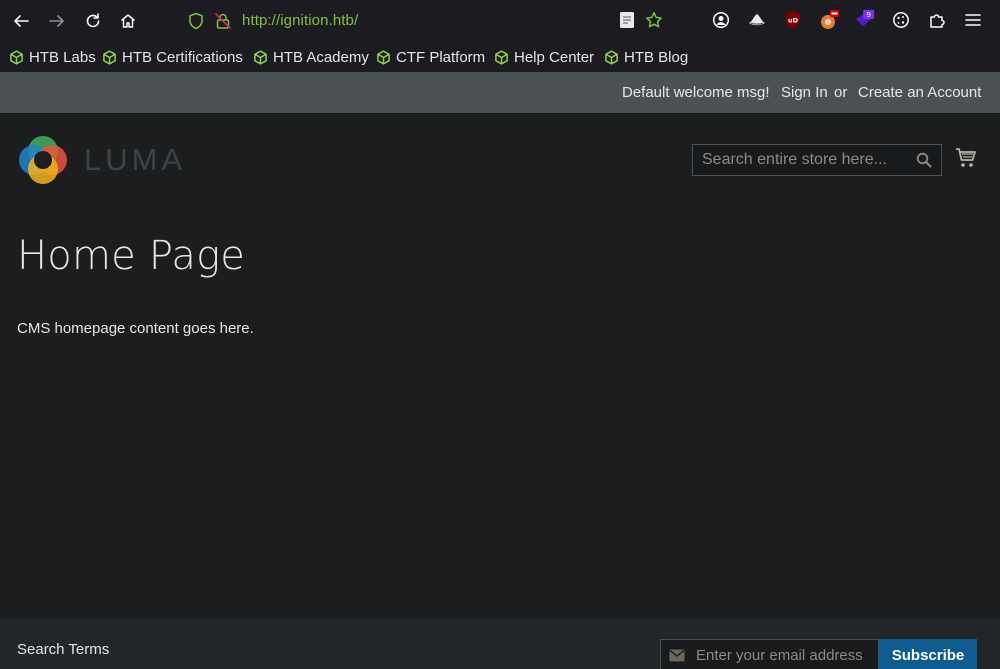 The image size is (1000, 669). What do you see at coordinates (829, 20) in the screenshot?
I see `foxyproxy-icon` at bounding box center [829, 20].